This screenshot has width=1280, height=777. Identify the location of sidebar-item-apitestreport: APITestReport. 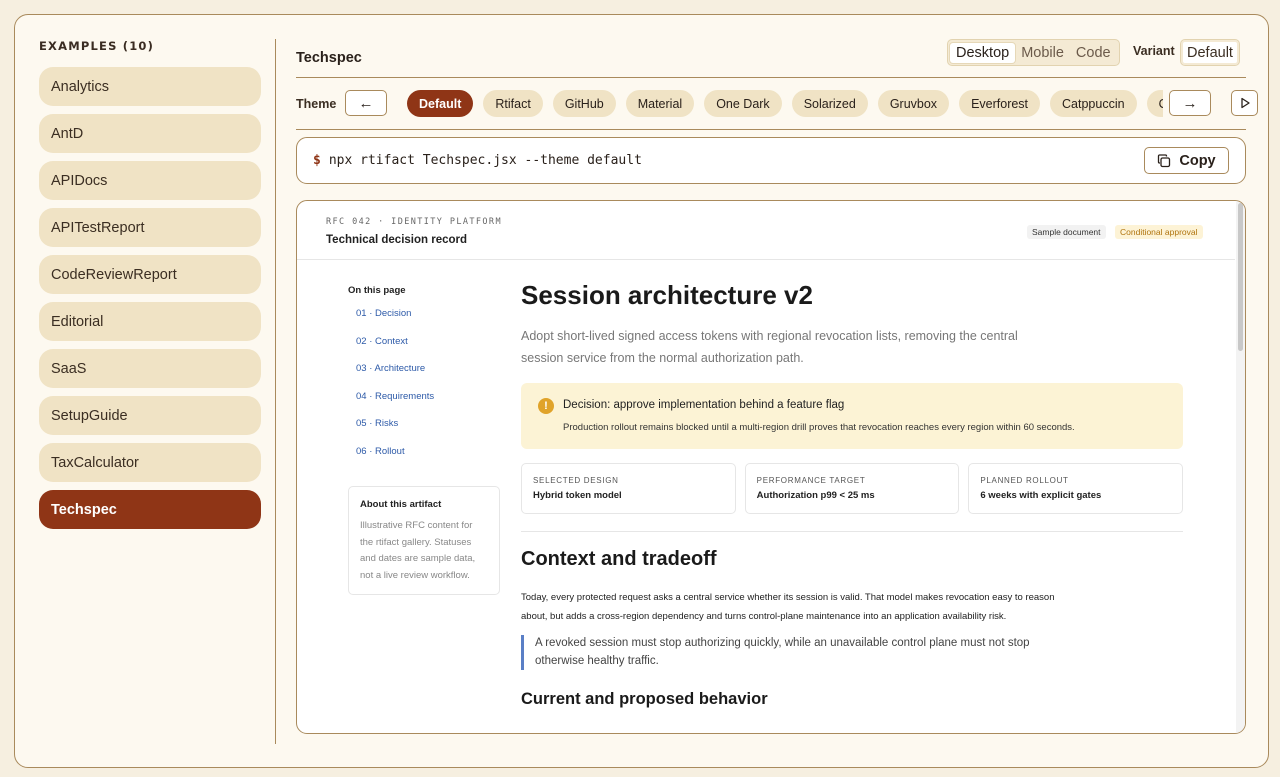
(150, 227).